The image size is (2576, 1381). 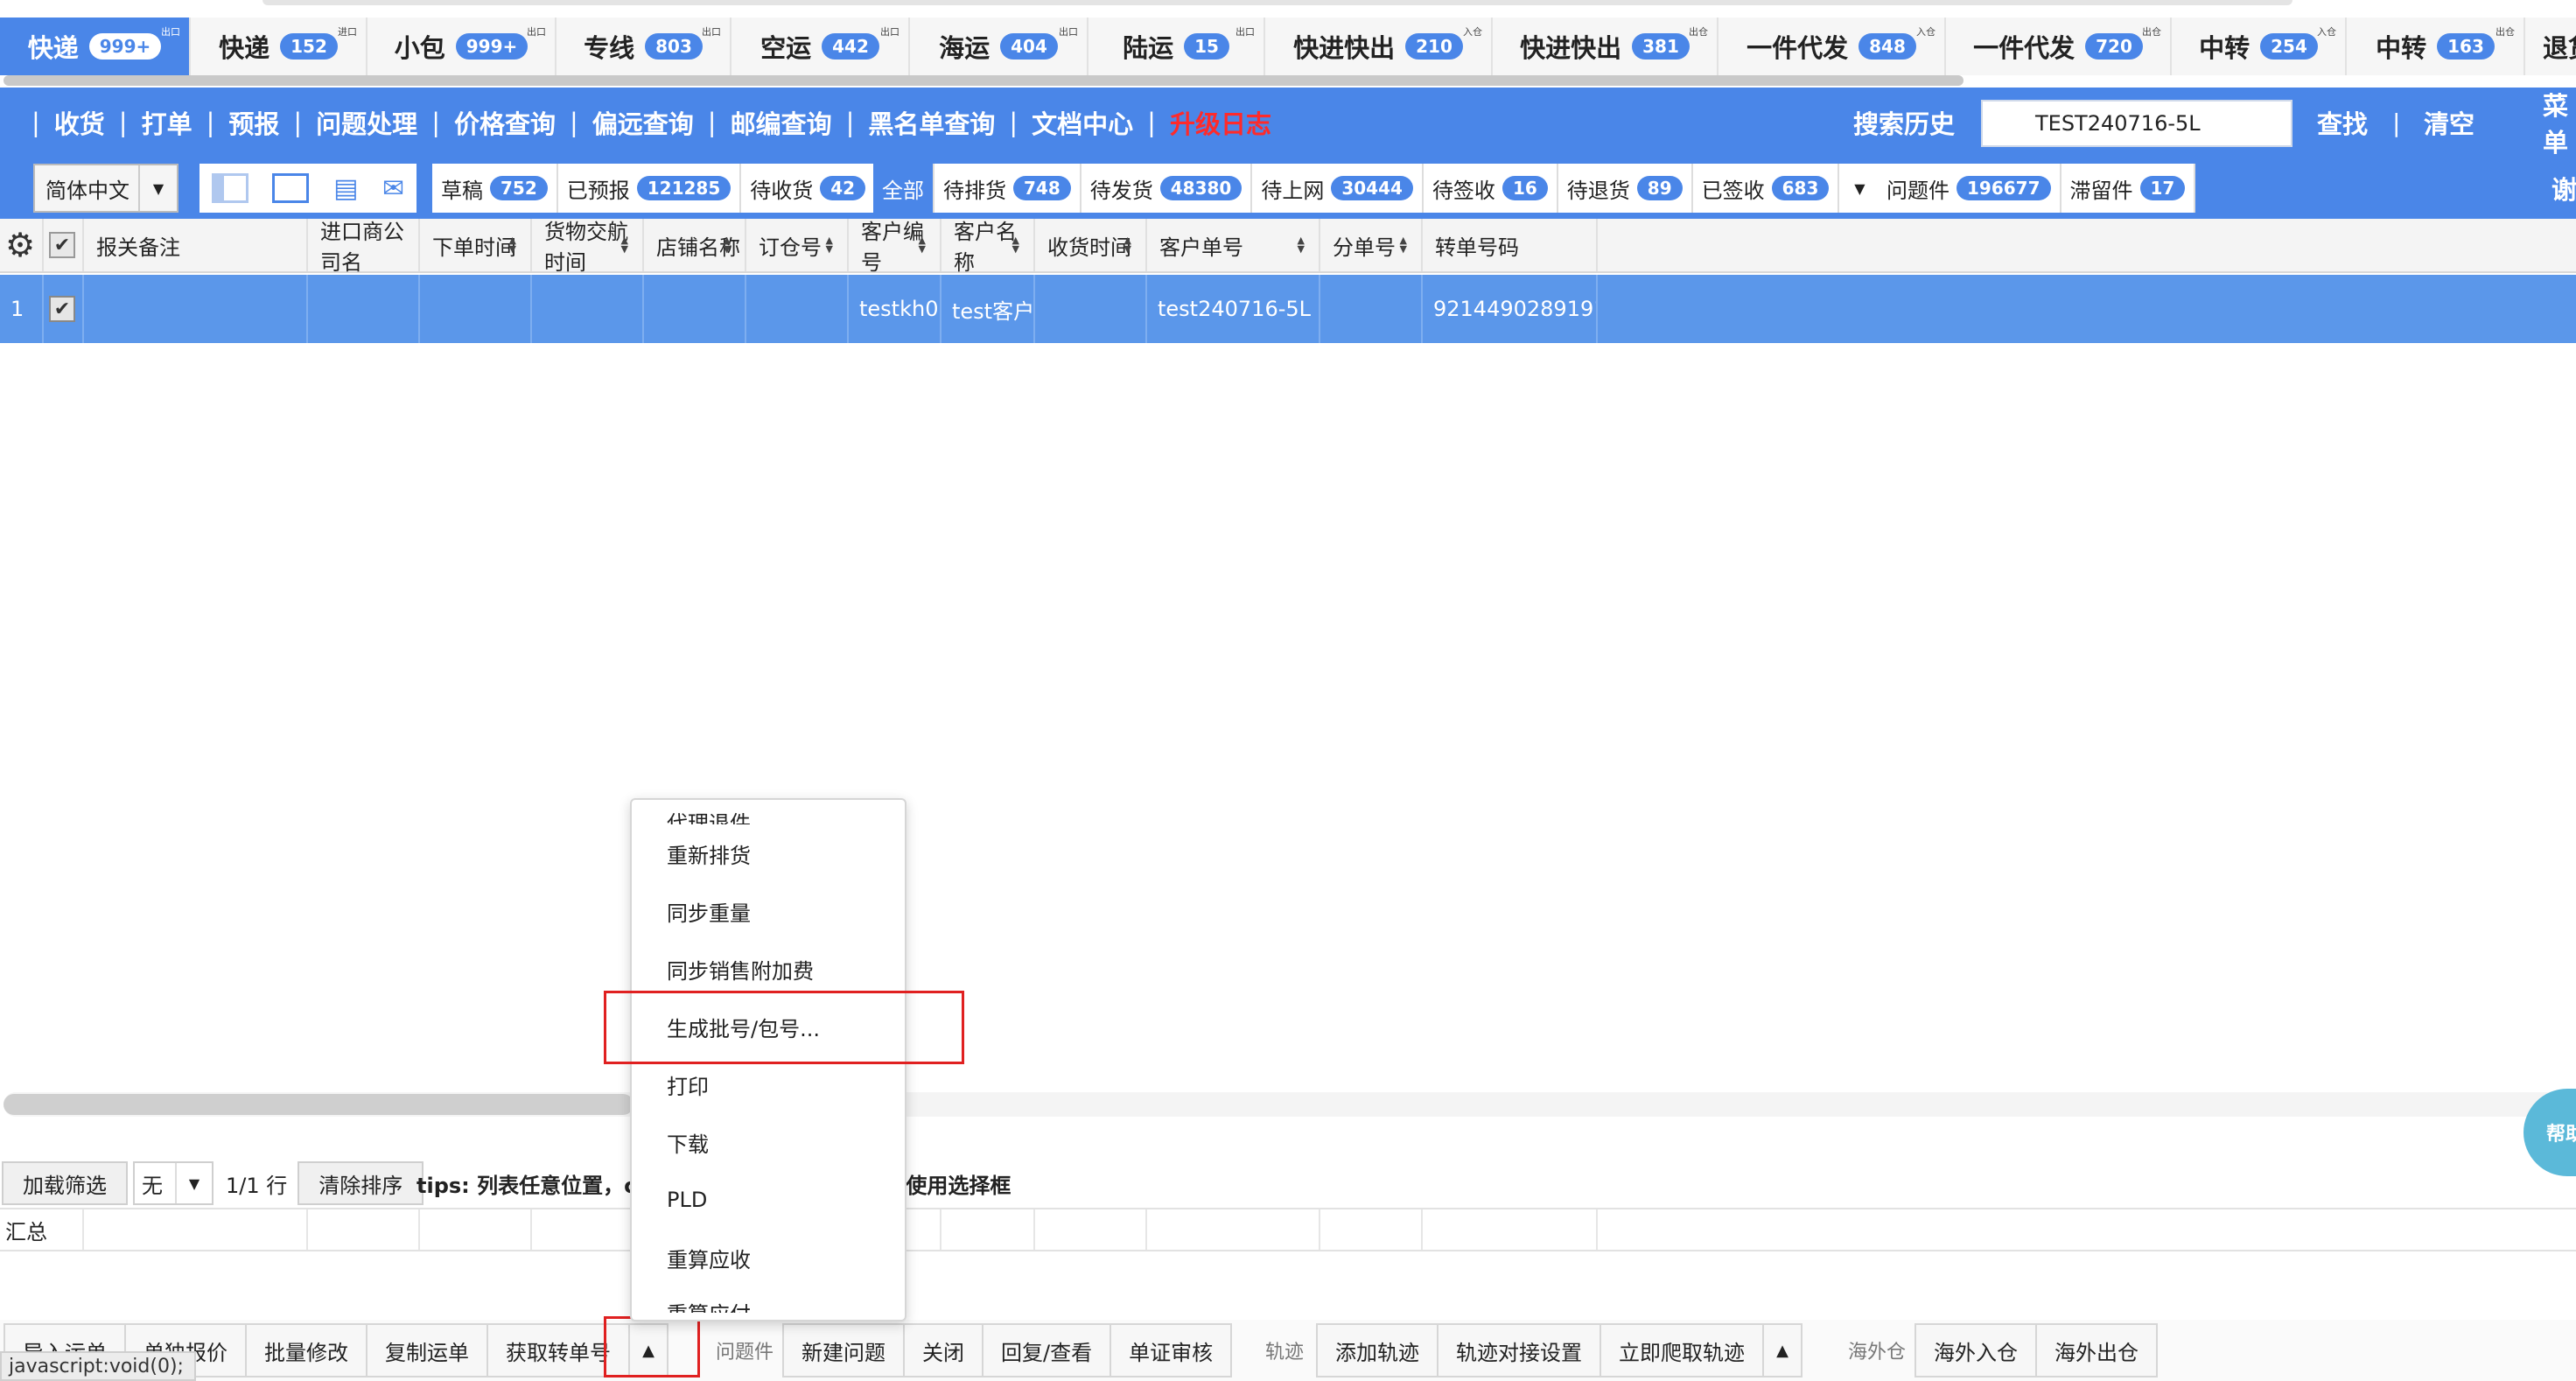 I want to click on column-header: 分单号 ▲ ▼, so click(x=1371, y=245).